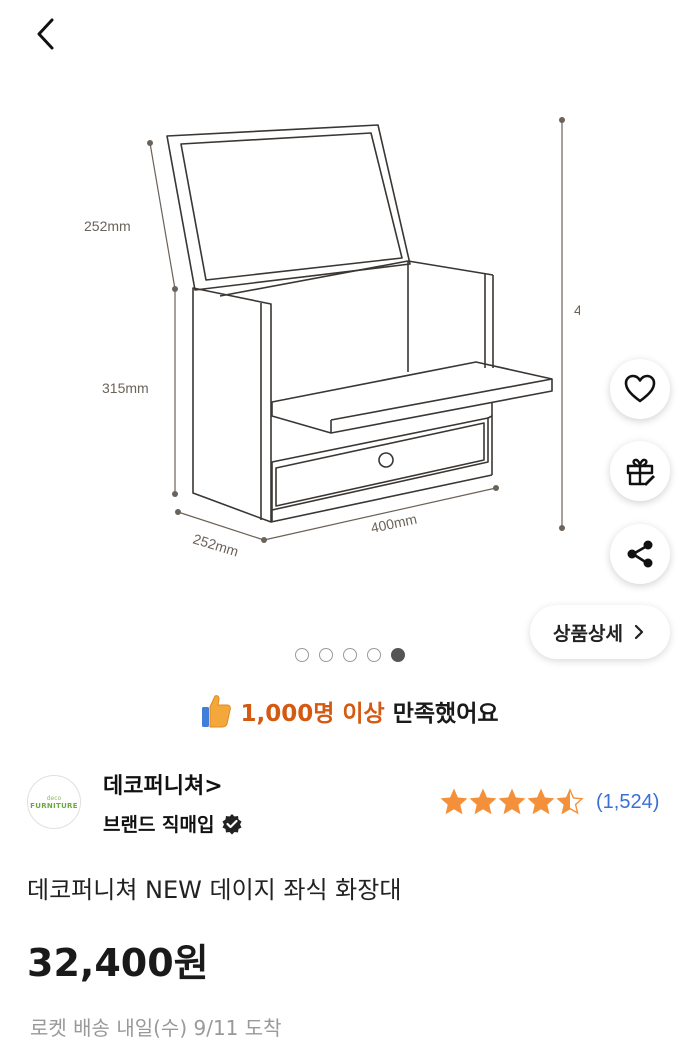 The height and width of the screenshot is (1041, 699). I want to click on brand-direct-badge: 브랜드 직매입, so click(173, 823).